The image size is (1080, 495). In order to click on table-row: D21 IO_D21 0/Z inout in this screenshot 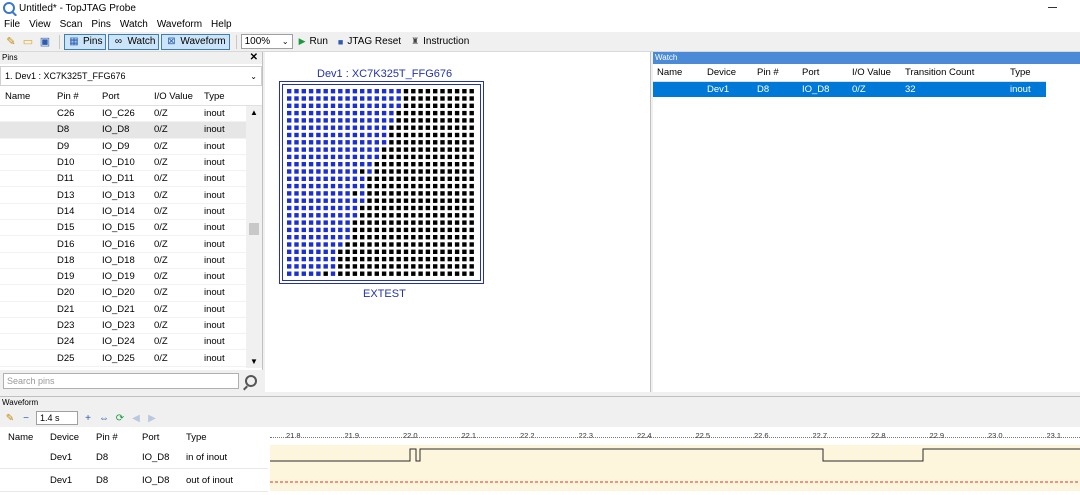, I will do `click(131, 310)`.